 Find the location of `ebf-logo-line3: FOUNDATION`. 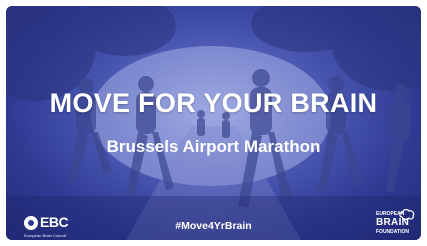

ebf-logo-line3: FOUNDATION is located at coordinates (392, 232).